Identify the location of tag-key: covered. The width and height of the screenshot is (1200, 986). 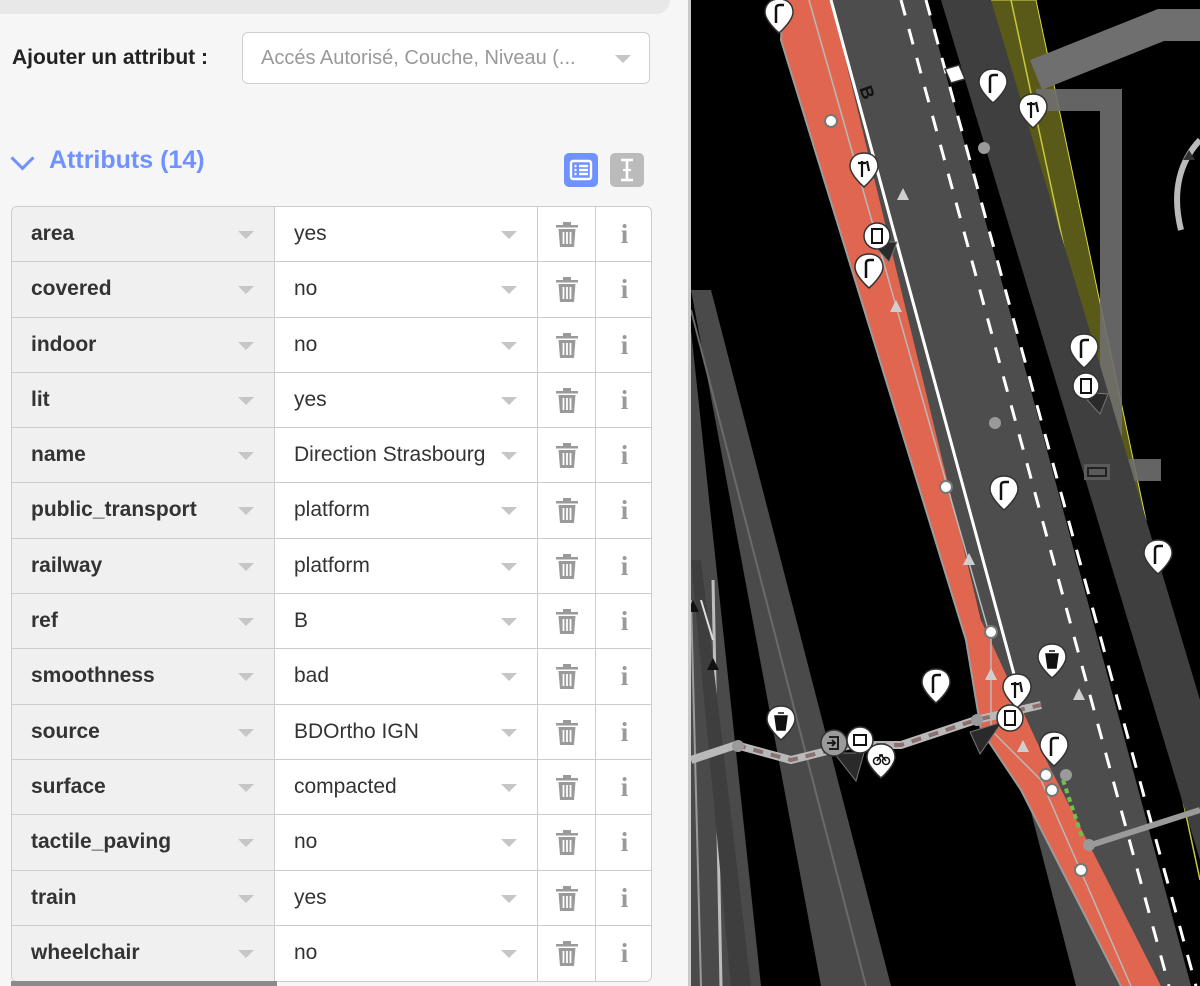
(71, 289).